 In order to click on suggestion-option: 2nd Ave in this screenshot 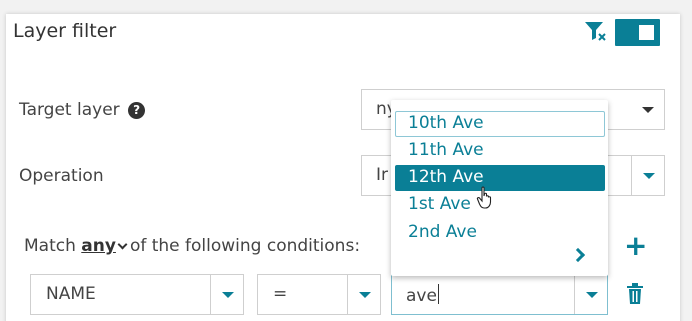, I will do `click(500, 233)`.